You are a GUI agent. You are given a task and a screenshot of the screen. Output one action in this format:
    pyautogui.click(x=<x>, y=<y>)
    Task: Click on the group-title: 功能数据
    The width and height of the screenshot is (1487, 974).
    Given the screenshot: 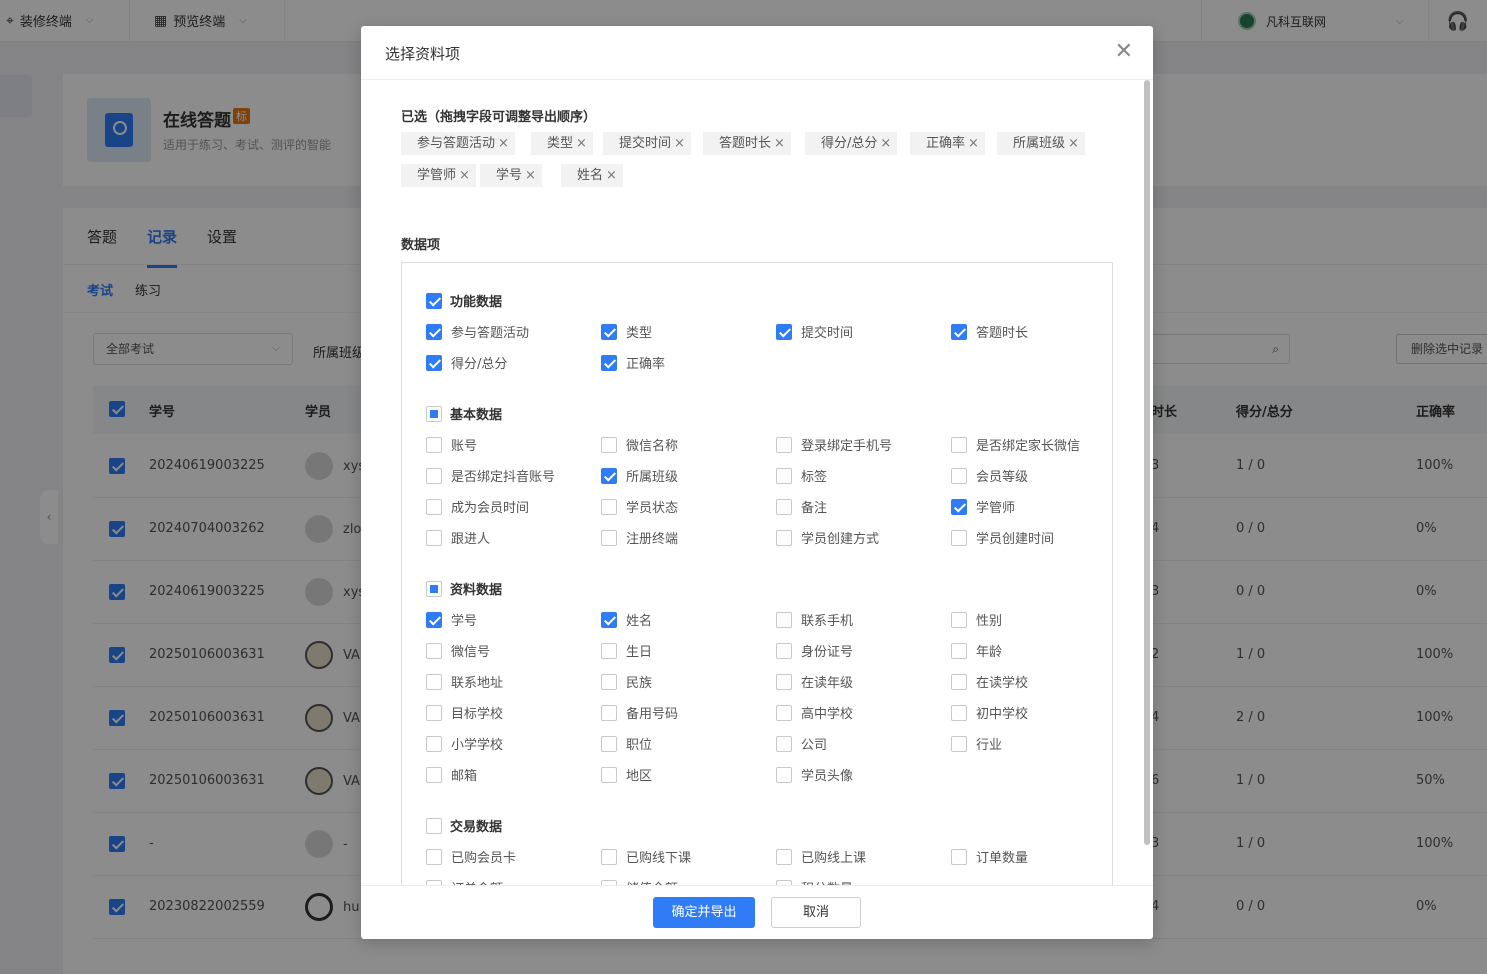 What is the action you would take?
    pyautogui.click(x=464, y=300)
    